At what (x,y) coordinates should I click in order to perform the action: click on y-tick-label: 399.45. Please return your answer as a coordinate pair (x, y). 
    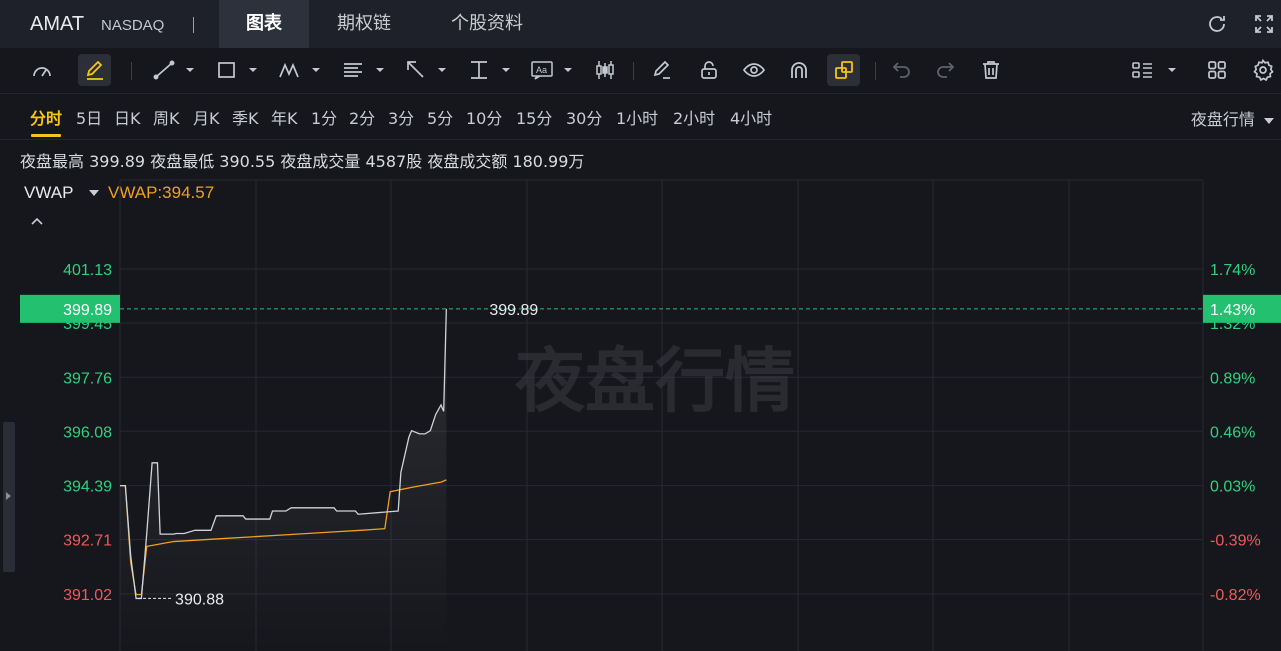
    Looking at the image, I should click on (87, 324).